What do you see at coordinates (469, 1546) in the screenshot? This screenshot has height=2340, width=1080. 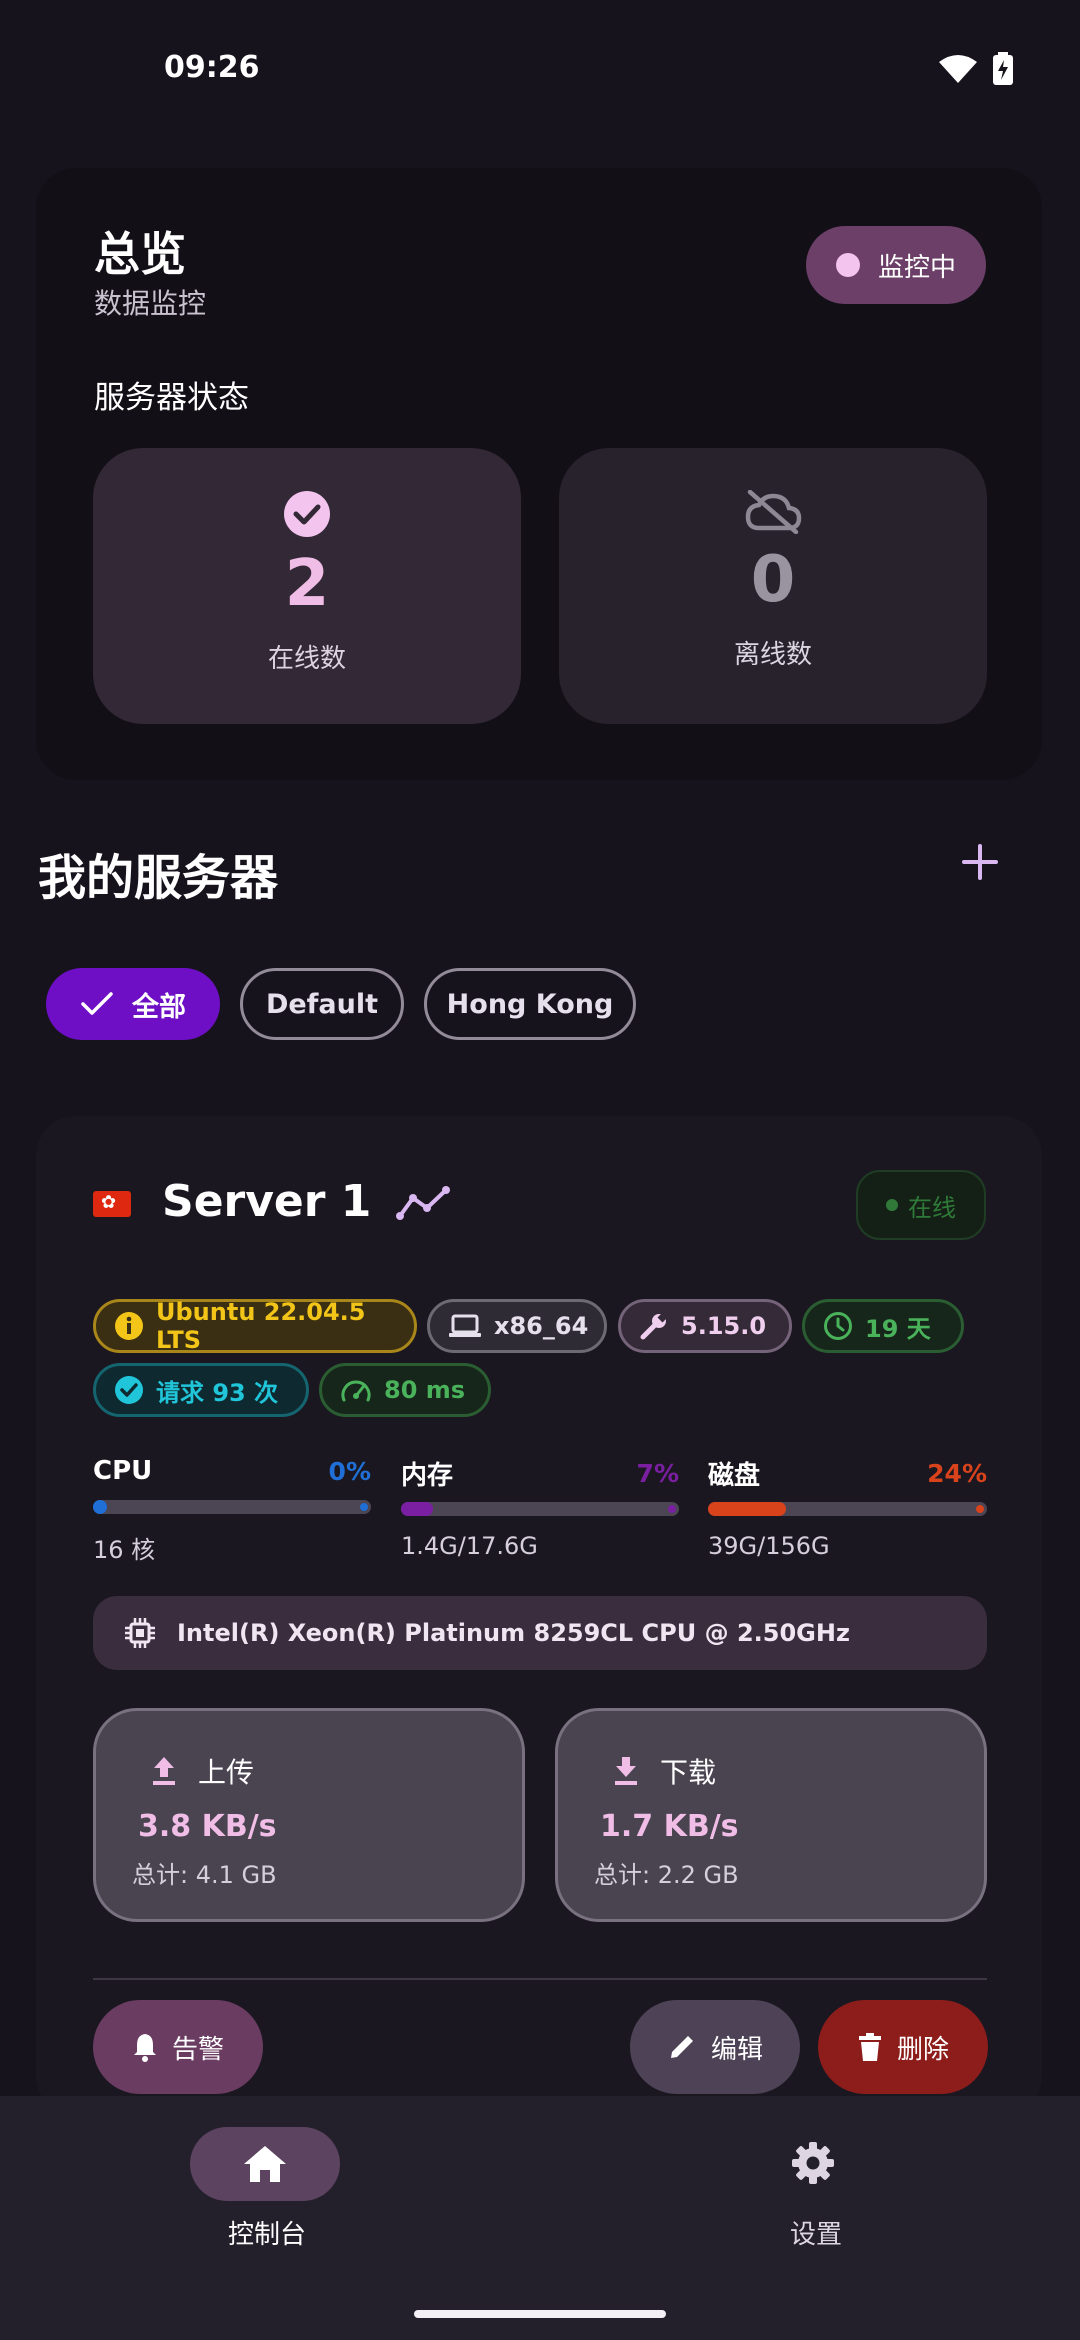 I see `memory-usage: 1.4G/17.6G` at bounding box center [469, 1546].